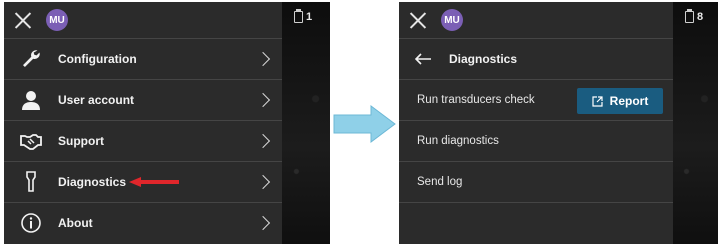 The width and height of the screenshot is (718, 244). What do you see at coordinates (597, 101) in the screenshot?
I see `external-link-icon` at bounding box center [597, 101].